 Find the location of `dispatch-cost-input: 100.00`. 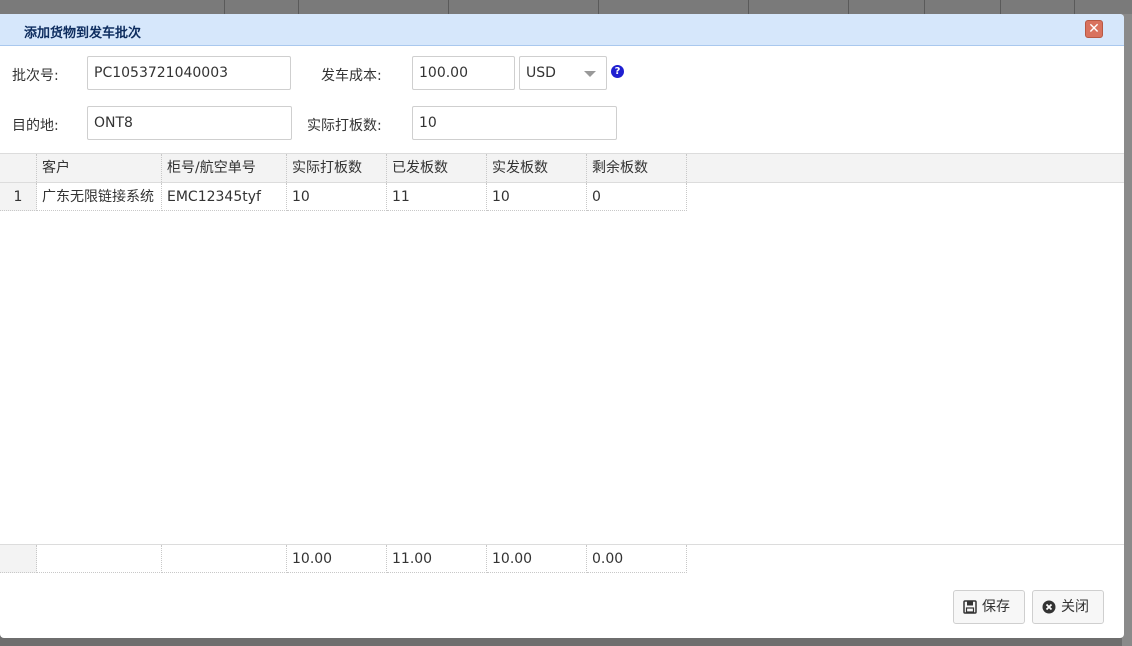

dispatch-cost-input: 100.00 is located at coordinates (463, 73).